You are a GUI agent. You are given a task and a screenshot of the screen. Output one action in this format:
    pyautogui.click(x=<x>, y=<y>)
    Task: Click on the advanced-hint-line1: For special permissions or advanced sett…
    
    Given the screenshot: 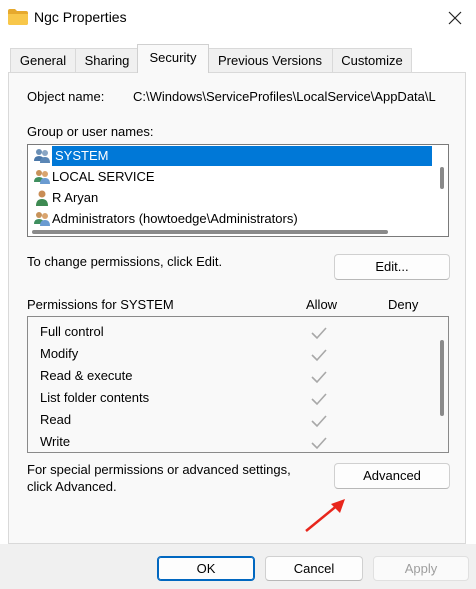 What is the action you would take?
    pyautogui.click(x=159, y=469)
    